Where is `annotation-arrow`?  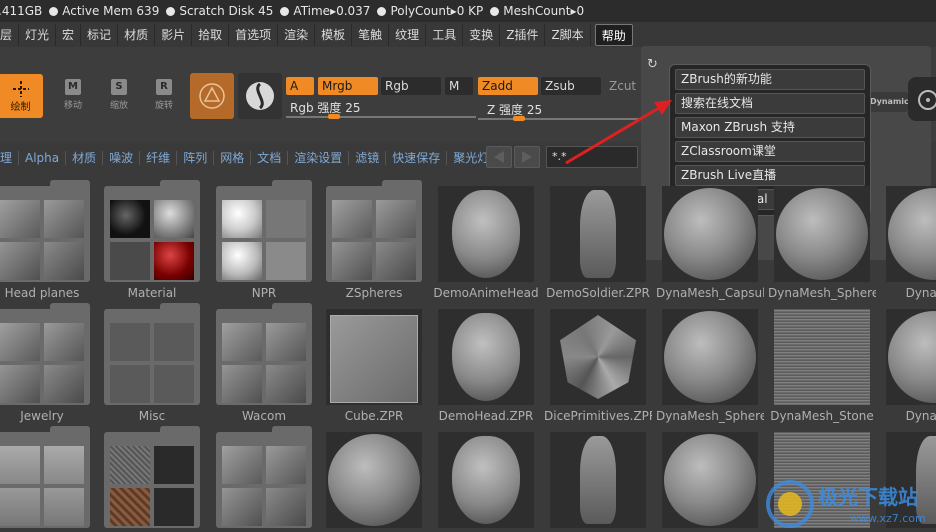
annotation-arrow is located at coordinates (618, 132).